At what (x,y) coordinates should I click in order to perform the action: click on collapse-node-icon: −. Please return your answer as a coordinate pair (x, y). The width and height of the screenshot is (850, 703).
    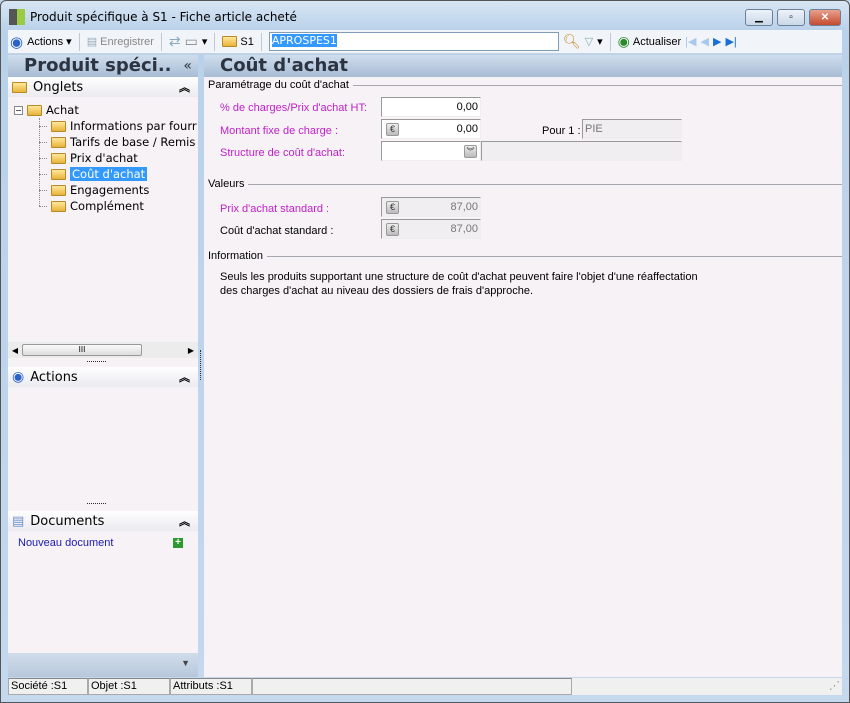
    Looking at the image, I should click on (18, 110).